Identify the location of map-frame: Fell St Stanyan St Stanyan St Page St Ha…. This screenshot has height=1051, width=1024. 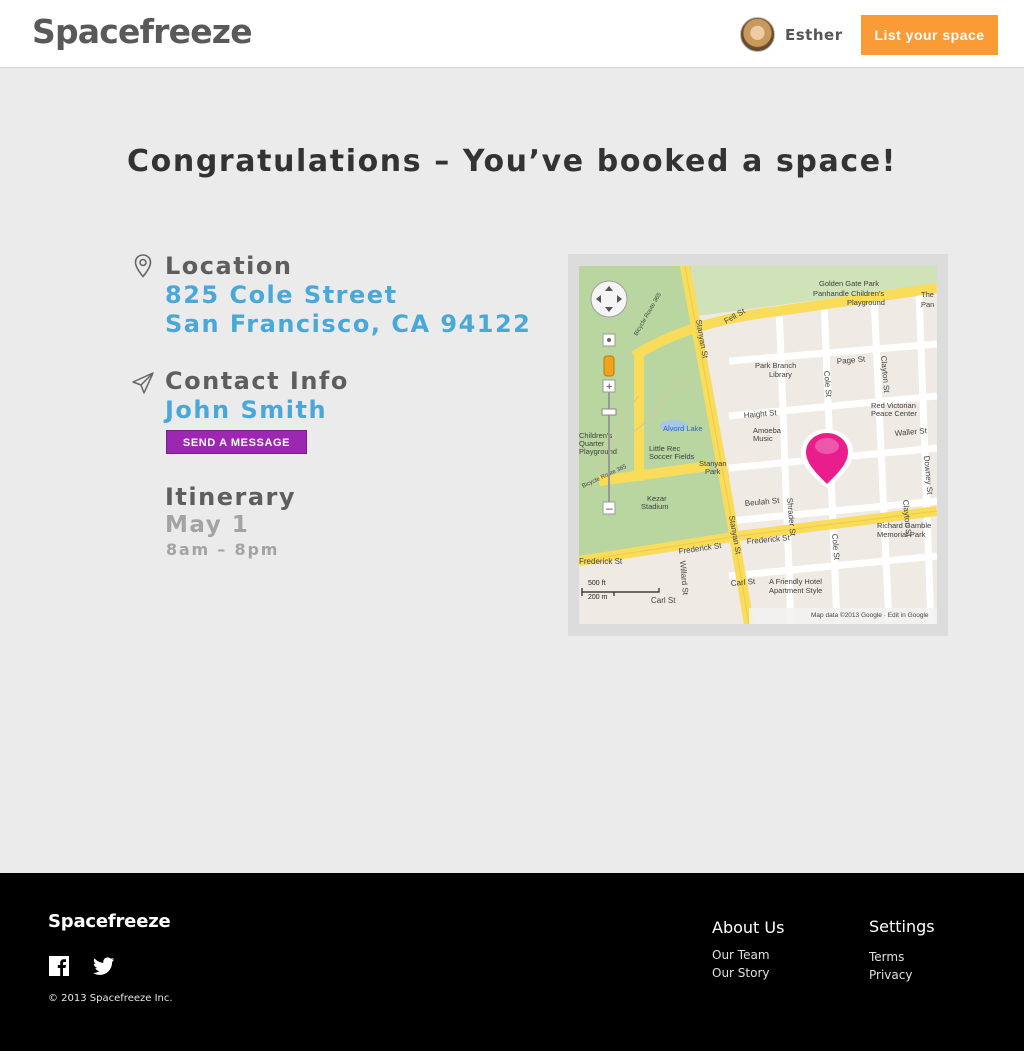
(758, 445).